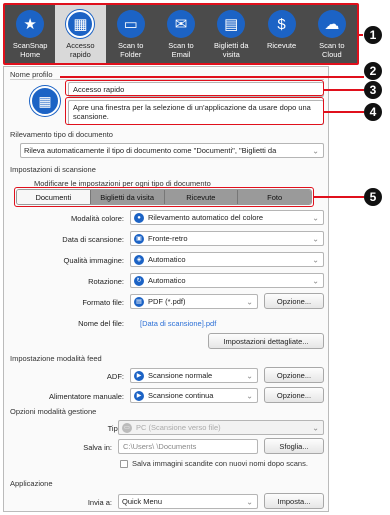 The image size is (390, 515). Describe the element at coordinates (31, 483) in the screenshot. I see `application-section-label: Applicazione` at that location.